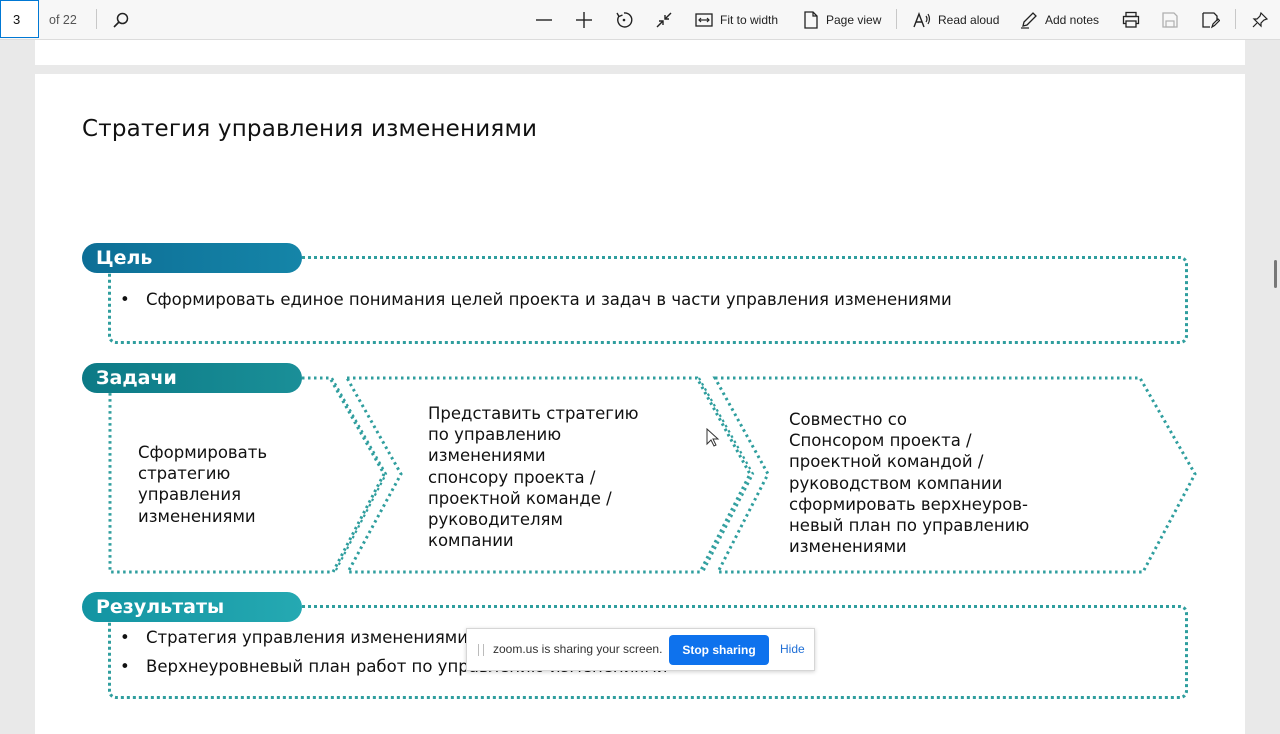 The image size is (1280, 734). I want to click on task-text-line: управления, so click(189, 495).